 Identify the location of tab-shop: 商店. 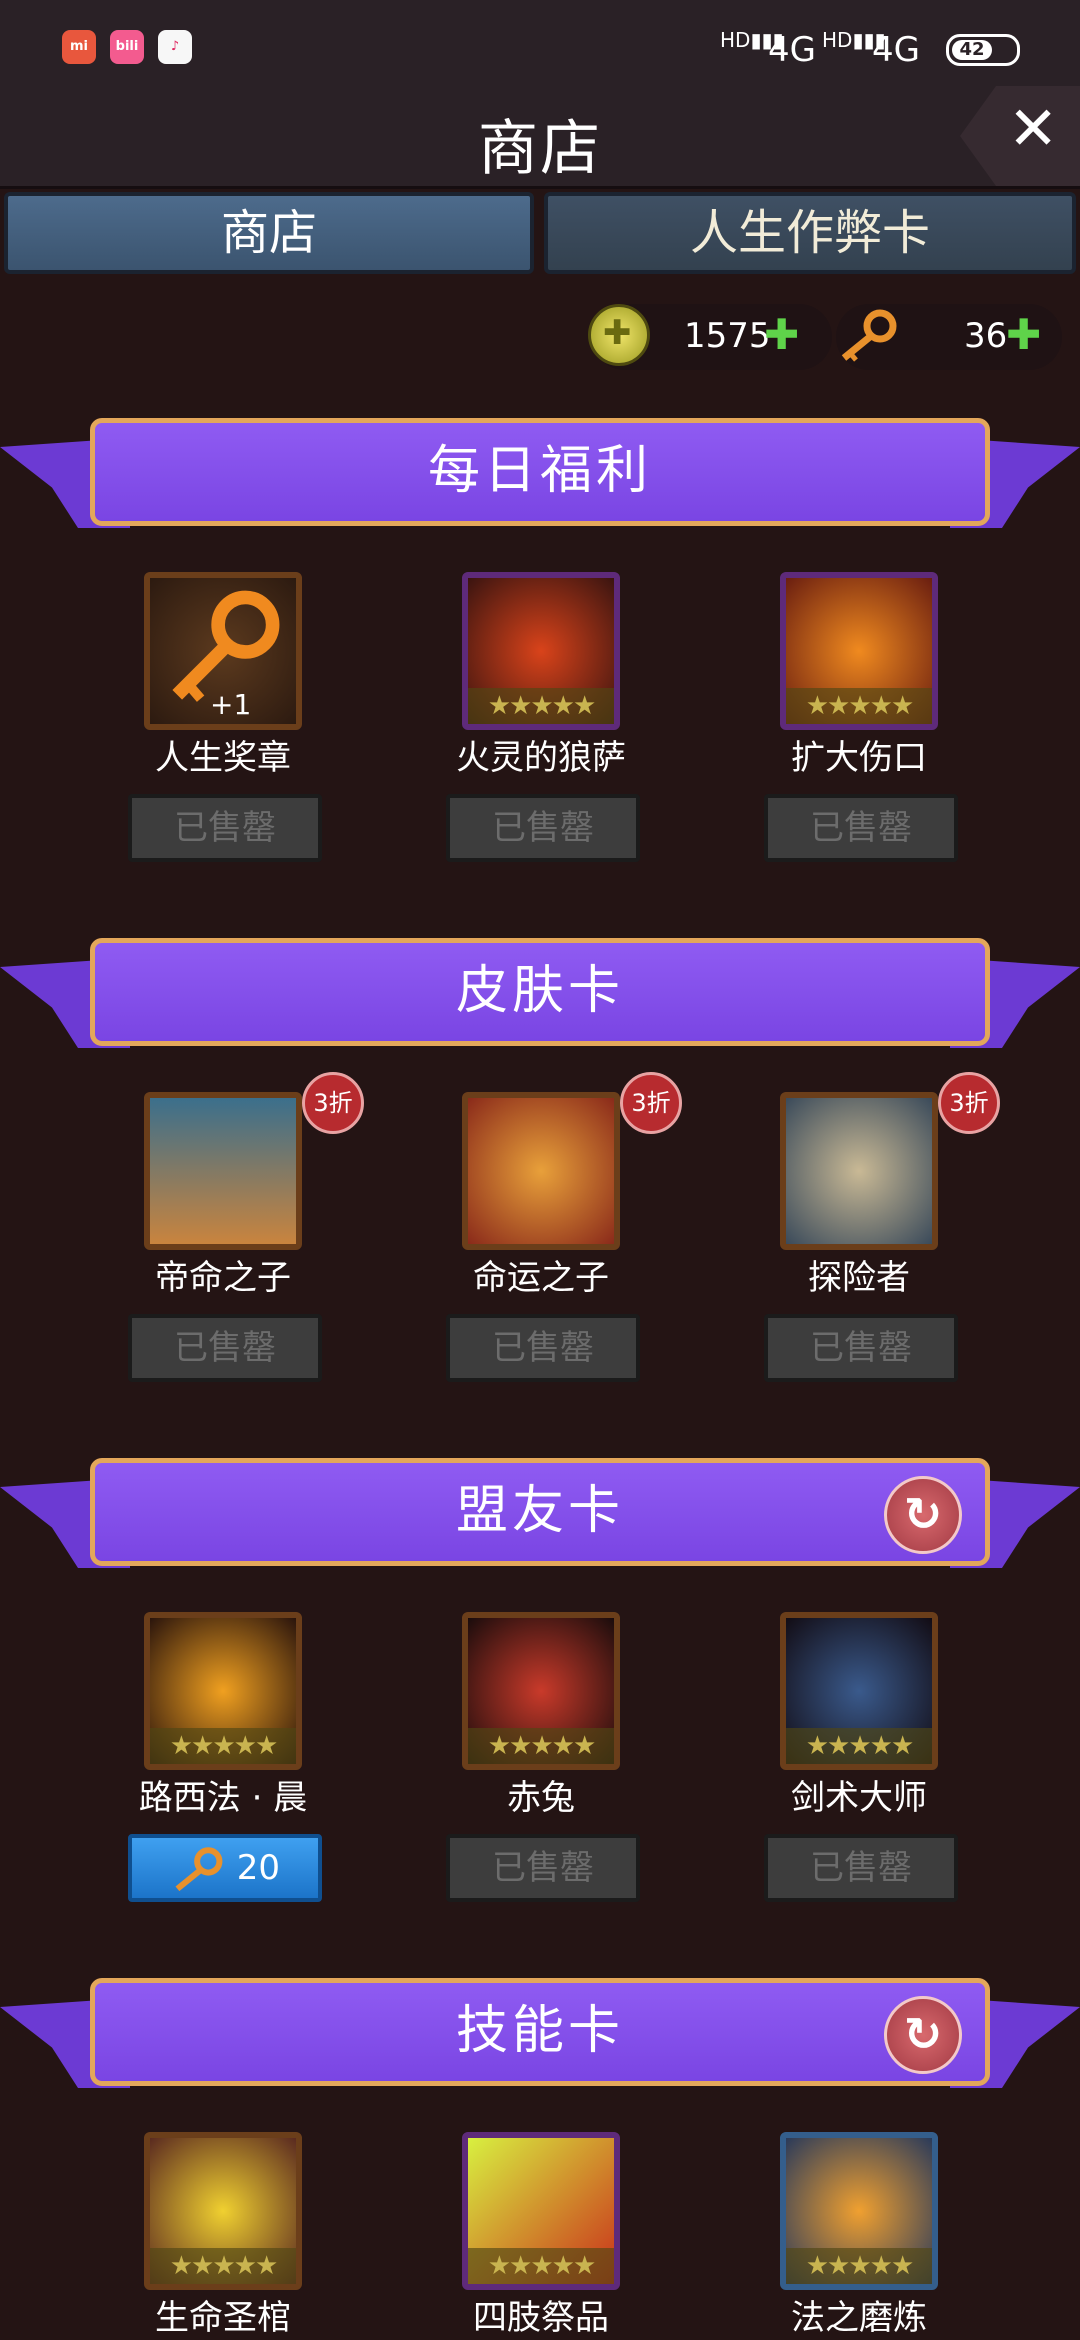
(269, 233).